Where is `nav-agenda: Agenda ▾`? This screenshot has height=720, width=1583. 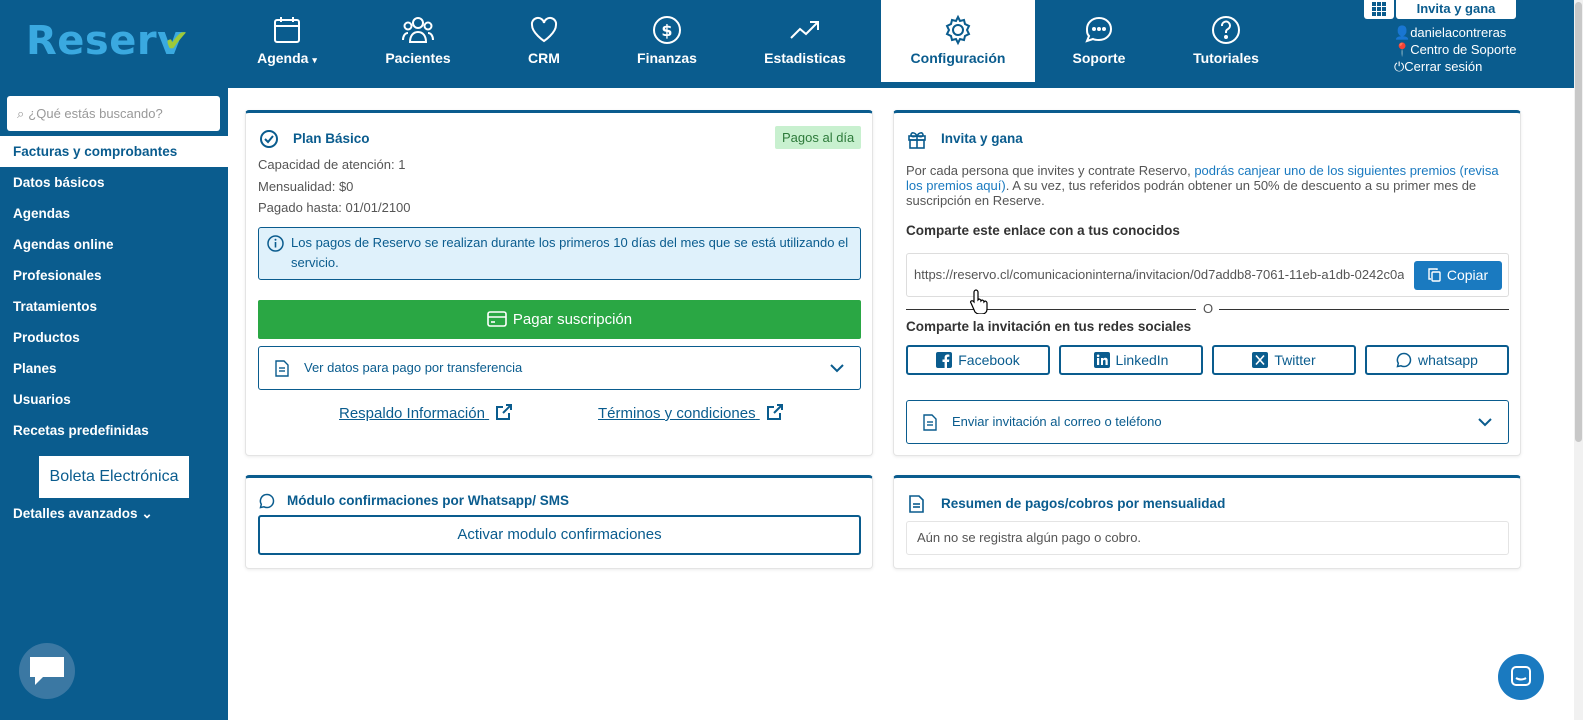
nav-agenda: Agenda ▾ is located at coordinates (287, 41).